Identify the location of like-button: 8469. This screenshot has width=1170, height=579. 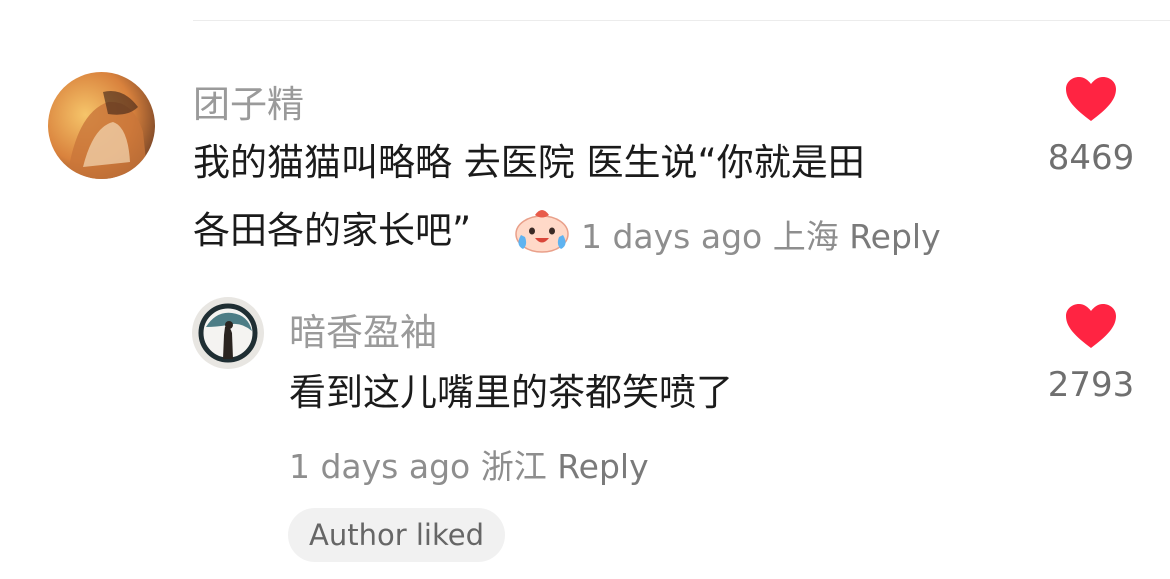
(1091, 127).